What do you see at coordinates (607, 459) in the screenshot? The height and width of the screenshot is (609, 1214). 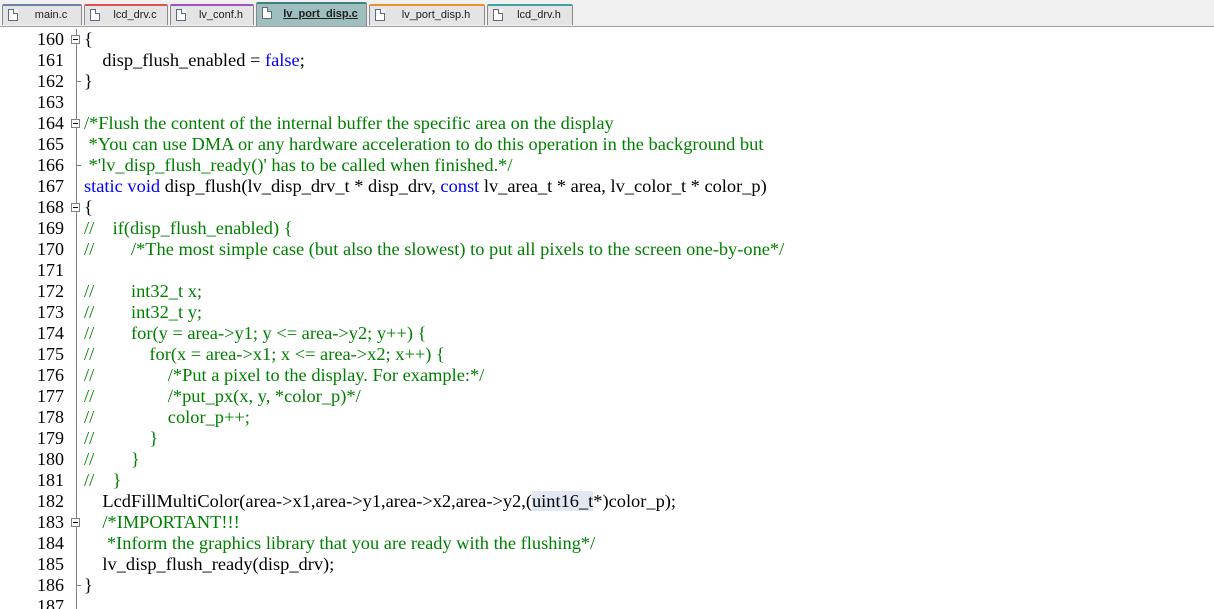 I see `code-line: 180 // }` at bounding box center [607, 459].